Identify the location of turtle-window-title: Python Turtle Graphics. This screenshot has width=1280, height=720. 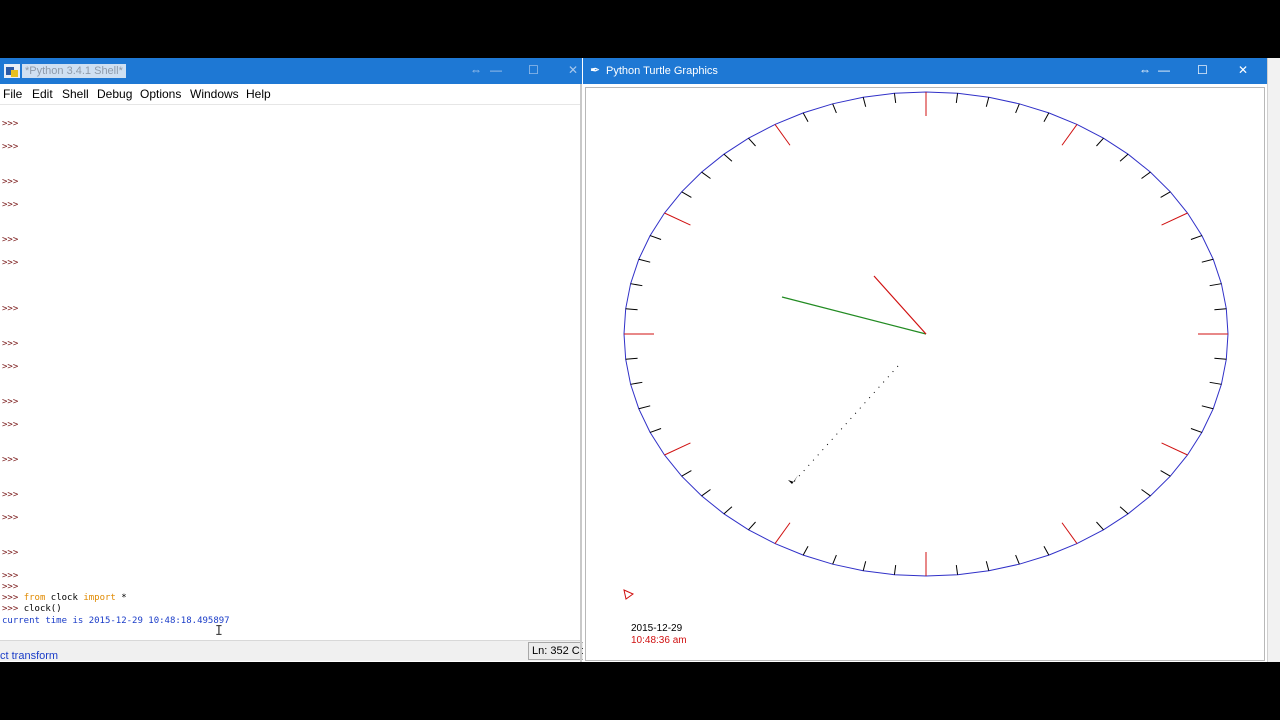
(662, 71).